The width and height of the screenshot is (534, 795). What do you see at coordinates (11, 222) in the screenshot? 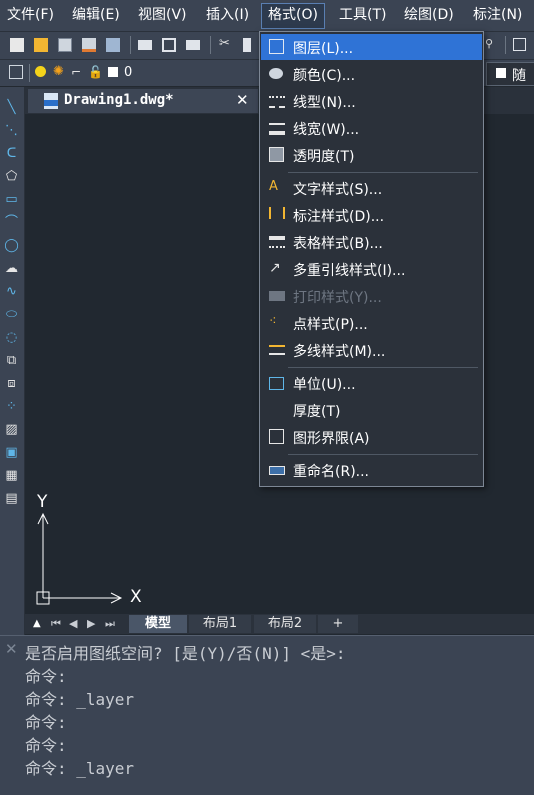
I see `arc-icon: ⌒` at bounding box center [11, 222].